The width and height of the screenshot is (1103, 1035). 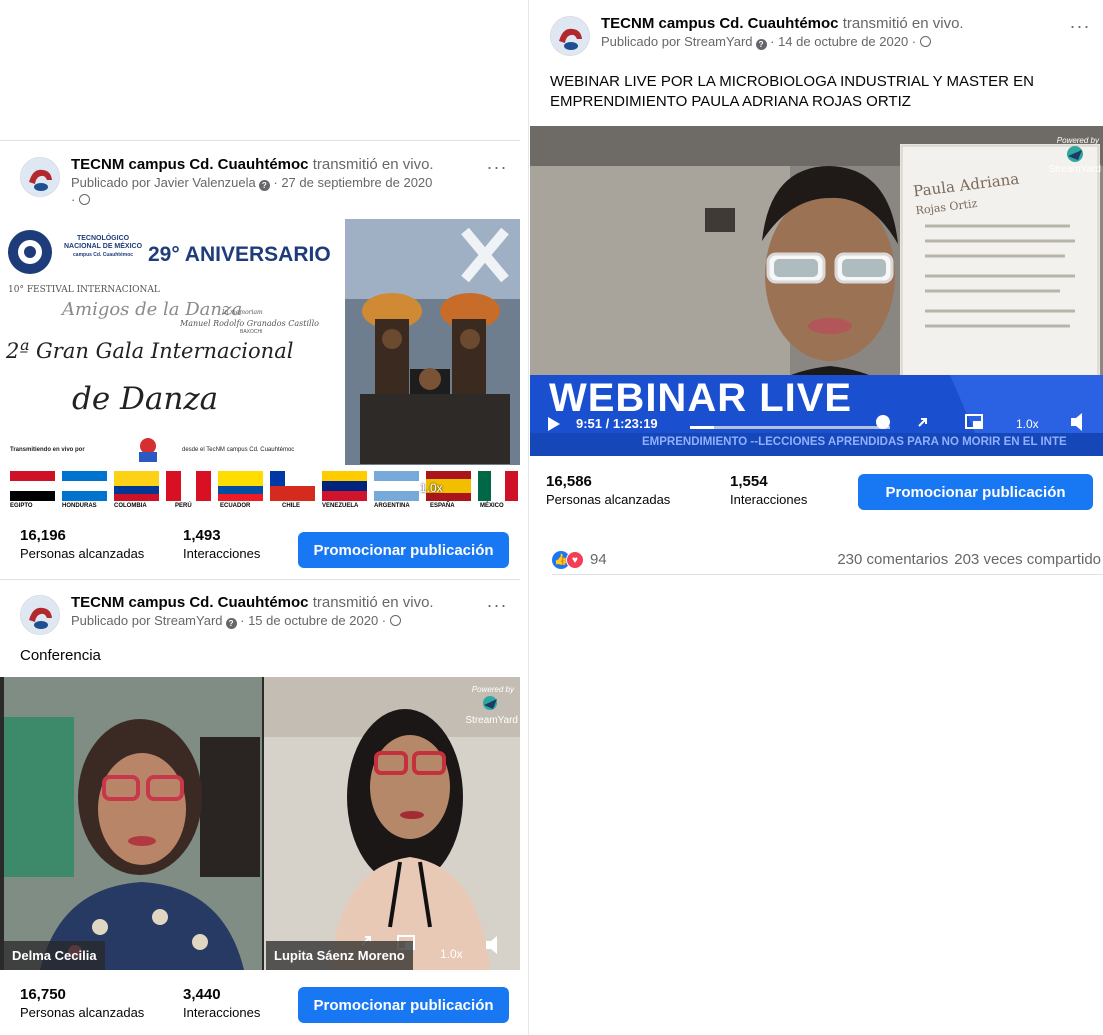 What do you see at coordinates (701, 398) in the screenshot?
I see `webinar-banner-text: WEBINAR LIVE` at bounding box center [701, 398].